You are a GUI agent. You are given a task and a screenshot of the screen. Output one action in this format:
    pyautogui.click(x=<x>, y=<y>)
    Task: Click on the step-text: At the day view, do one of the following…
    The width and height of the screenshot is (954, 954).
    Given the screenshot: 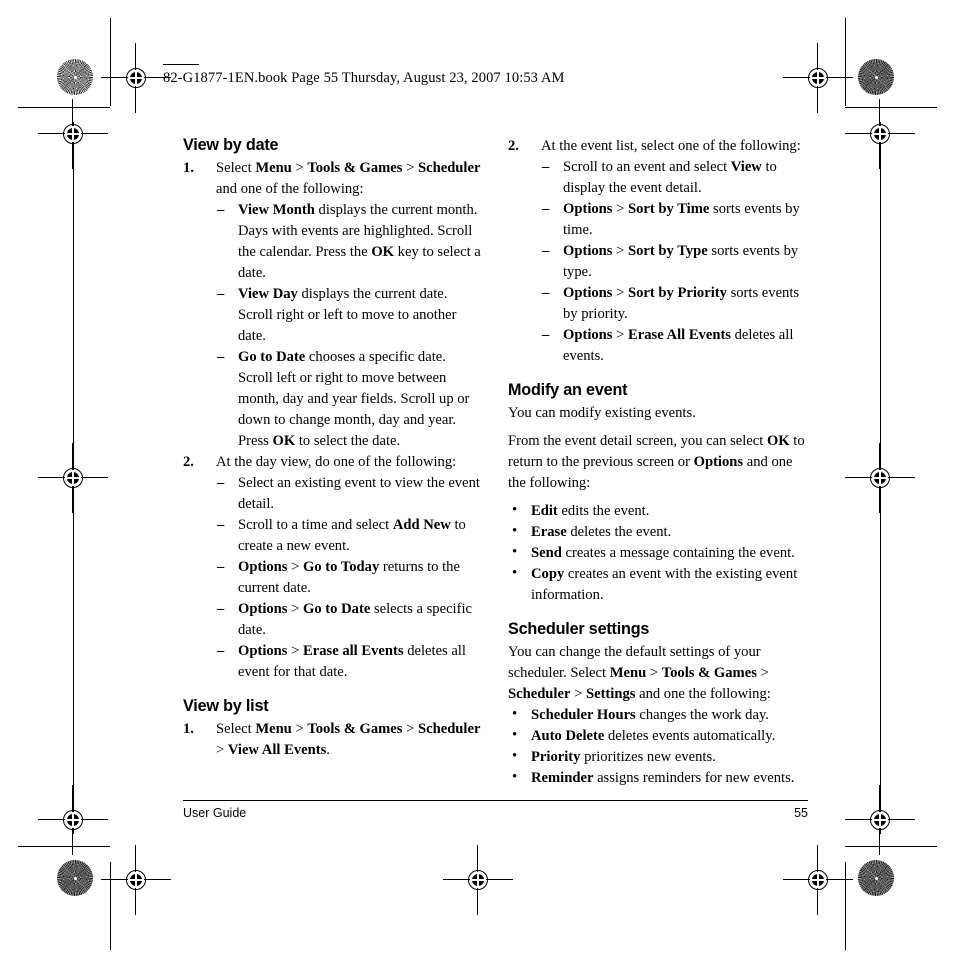 What is the action you would take?
    pyautogui.click(x=336, y=462)
    